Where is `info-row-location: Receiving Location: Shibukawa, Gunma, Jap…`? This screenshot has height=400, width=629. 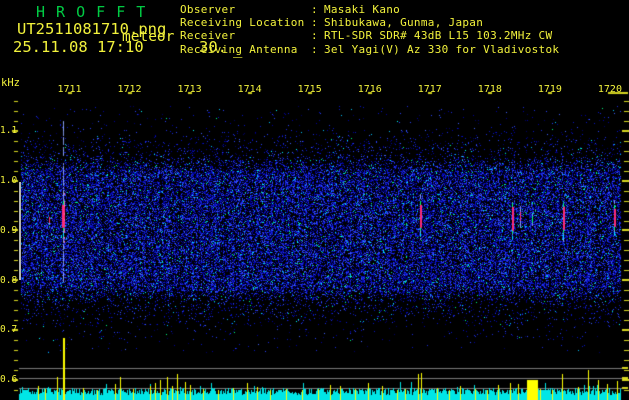
info-row-location: Receiving Location: Shibukawa, Gunma, Jap… is located at coordinates (369, 22).